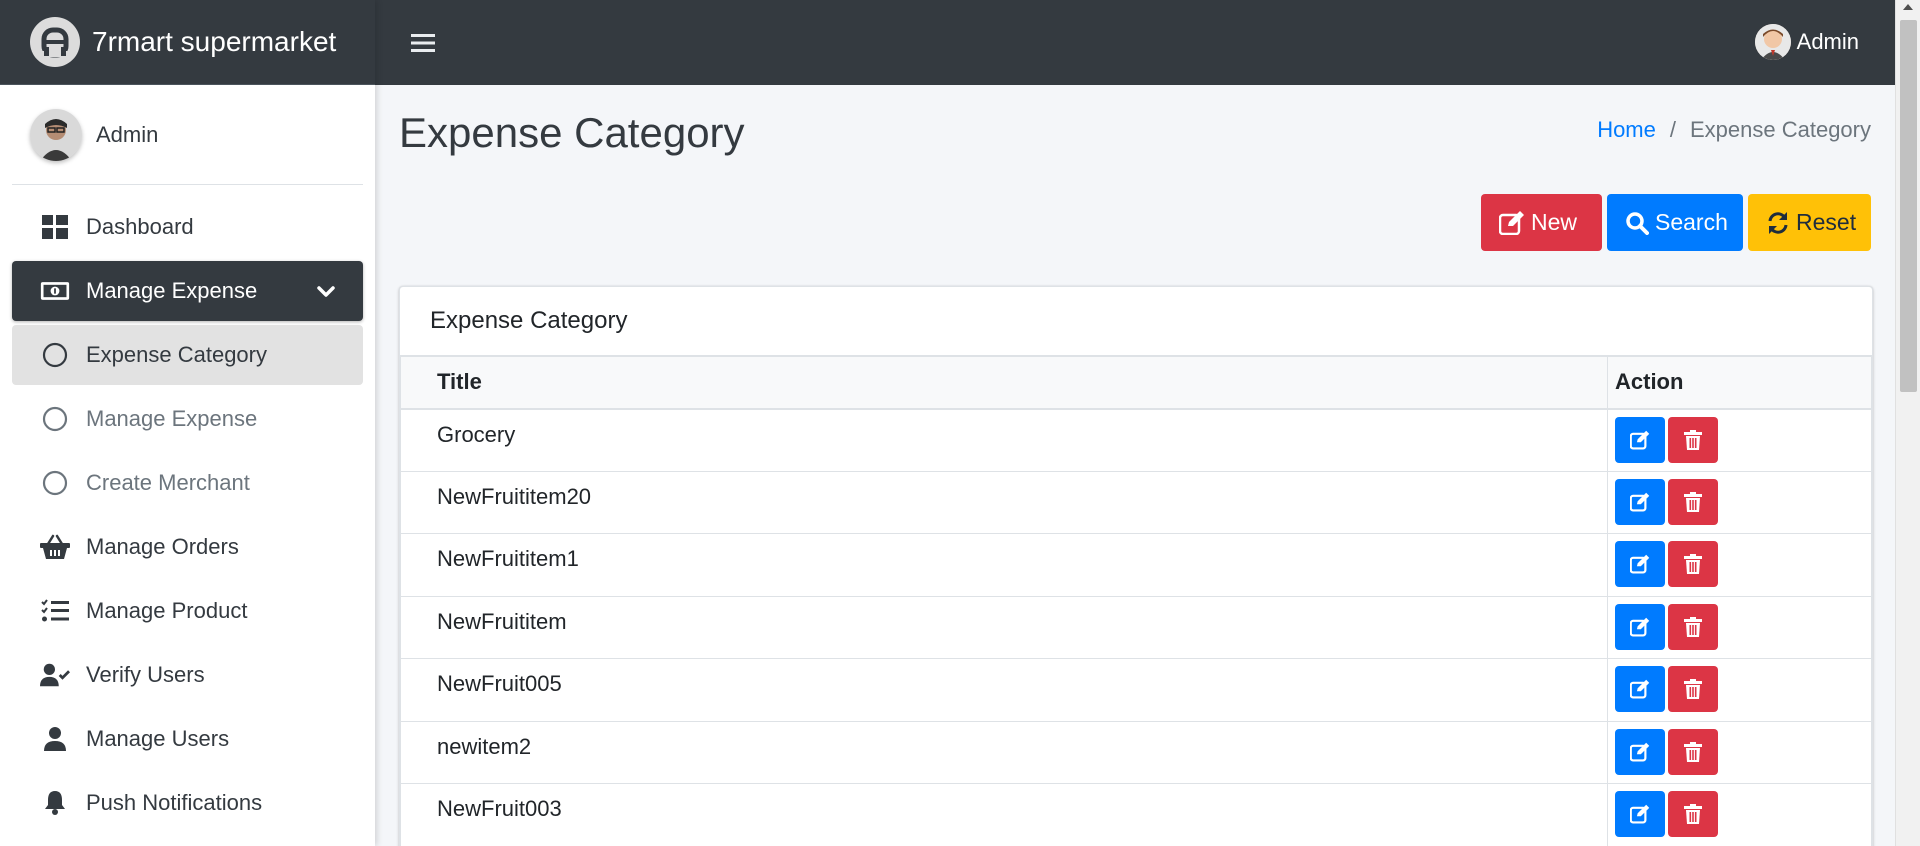 This screenshot has width=1920, height=846. Describe the element at coordinates (572, 132) in the screenshot. I see `page-title: Expense Category` at that location.